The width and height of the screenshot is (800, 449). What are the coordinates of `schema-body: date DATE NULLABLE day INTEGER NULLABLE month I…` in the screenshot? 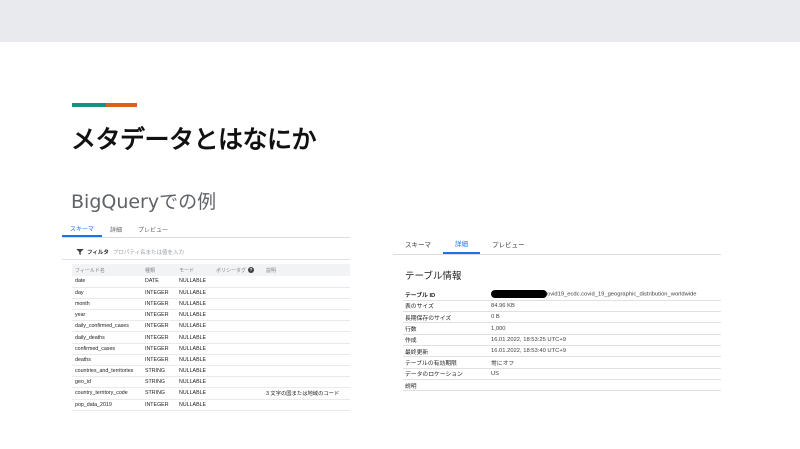 It's located at (211, 343).